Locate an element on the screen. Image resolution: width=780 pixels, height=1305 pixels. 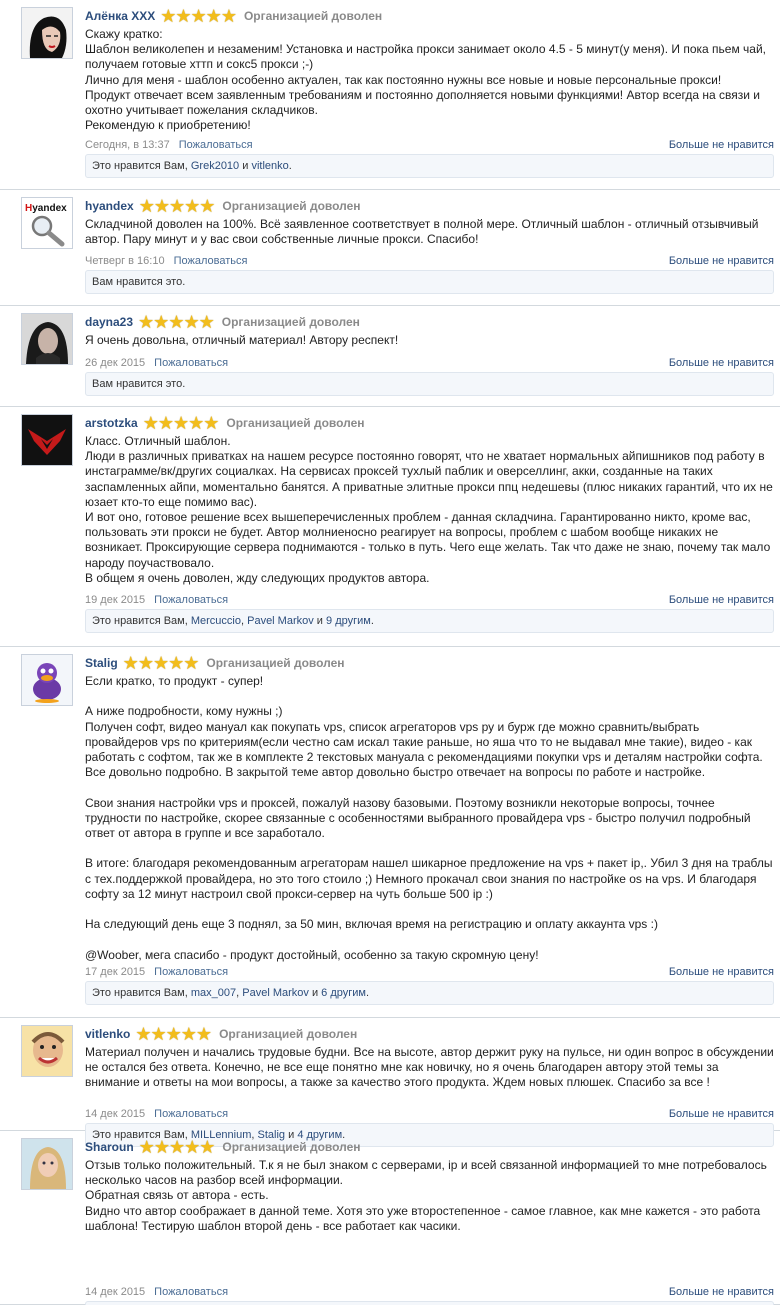
review-header: Sharoun ★★★★★ Организацией доволен is located at coordinates (429, 1147).